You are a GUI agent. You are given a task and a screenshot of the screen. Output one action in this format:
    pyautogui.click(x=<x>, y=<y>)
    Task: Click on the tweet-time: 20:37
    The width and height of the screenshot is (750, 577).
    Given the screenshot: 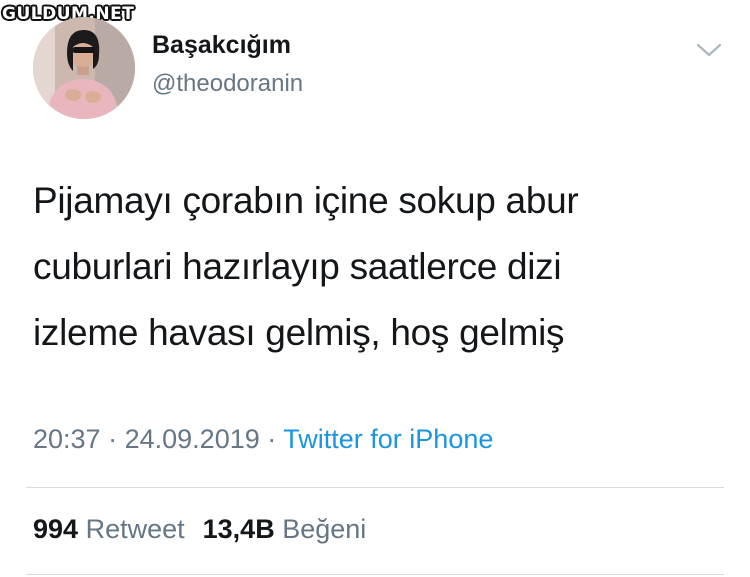 What is the action you would take?
    pyautogui.click(x=67, y=439)
    